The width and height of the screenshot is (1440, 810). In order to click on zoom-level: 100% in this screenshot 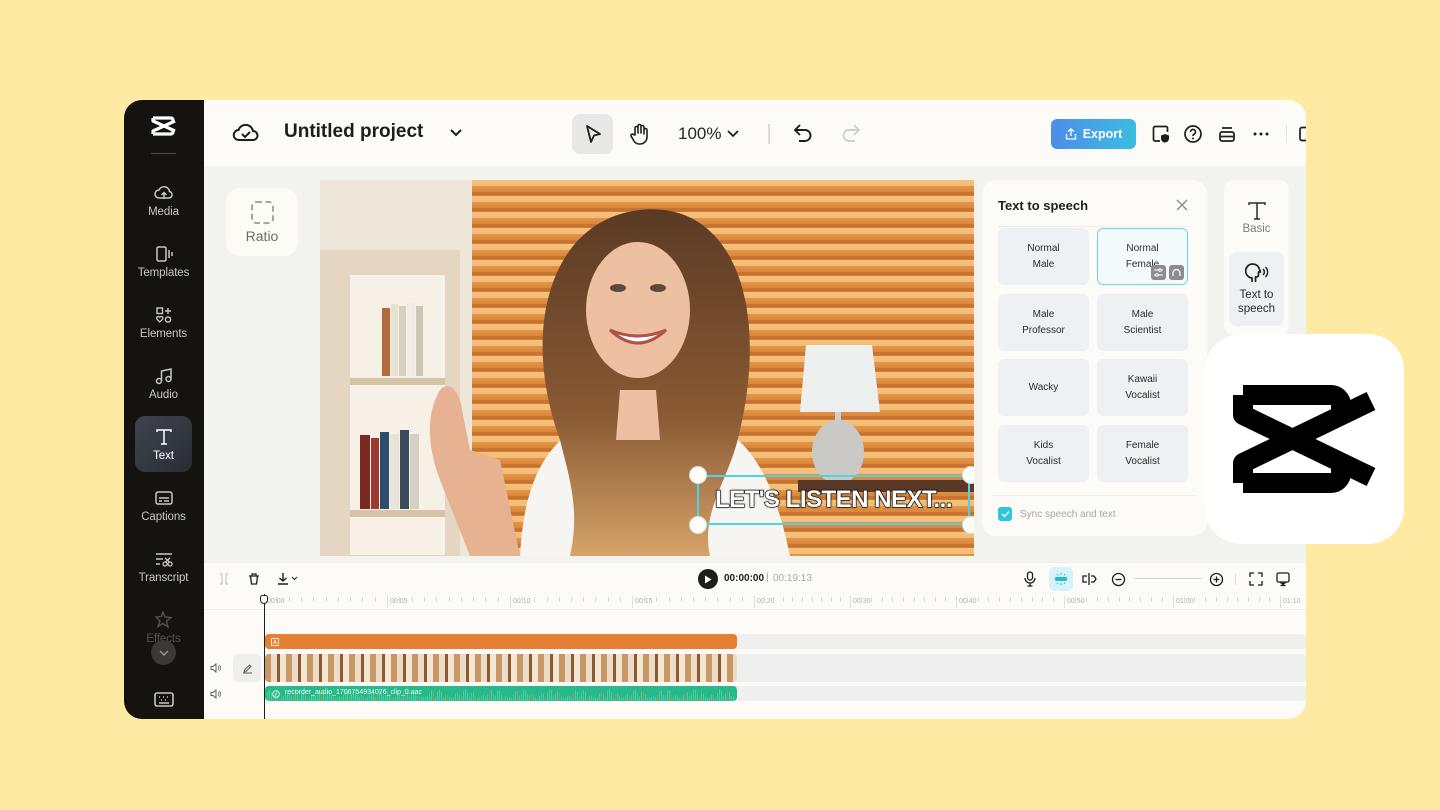, I will do `click(699, 134)`.